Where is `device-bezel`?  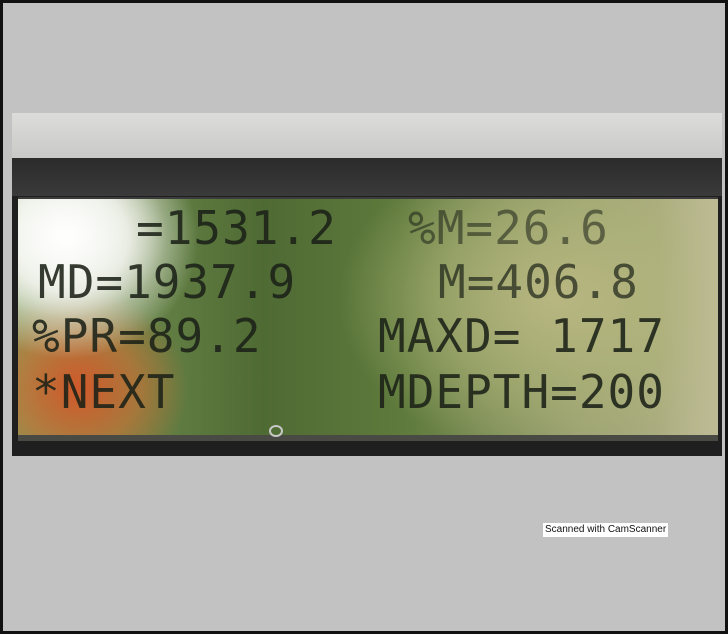 device-bezel is located at coordinates (367, 135).